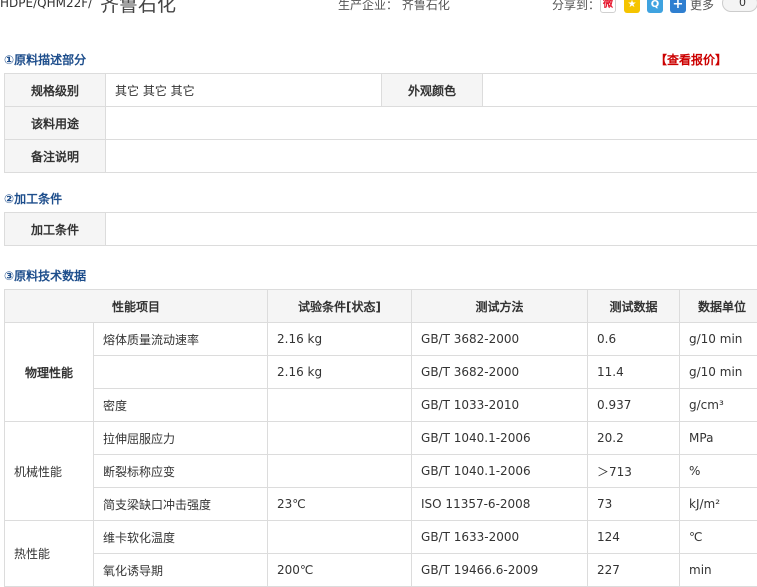 This screenshot has height=587, width=757. I want to click on more-share-link: 更多, so click(702, 6).